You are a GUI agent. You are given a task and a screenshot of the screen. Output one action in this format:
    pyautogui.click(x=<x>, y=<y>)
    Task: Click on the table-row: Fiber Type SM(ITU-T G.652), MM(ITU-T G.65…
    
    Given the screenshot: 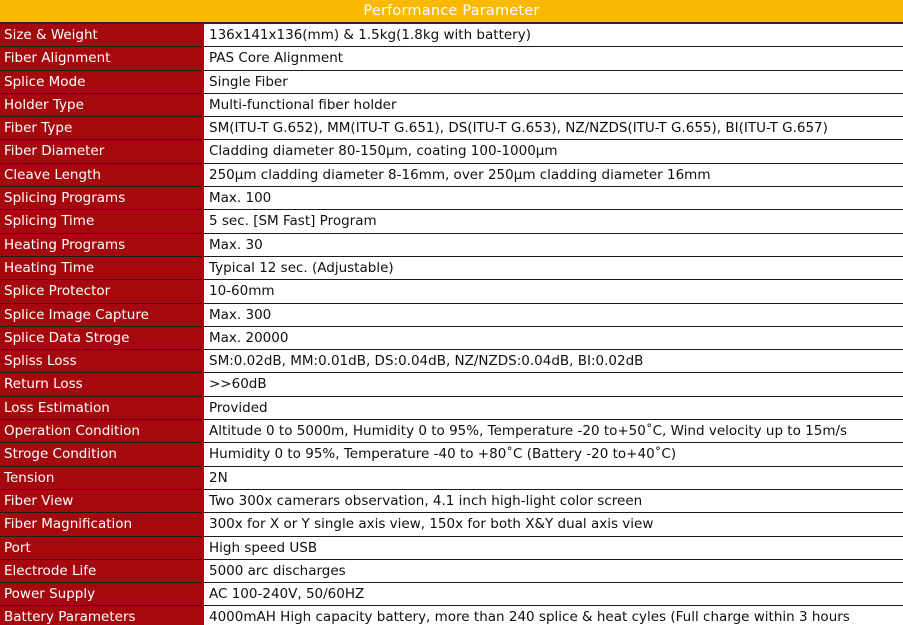 What is the action you would take?
    pyautogui.click(x=451, y=128)
    